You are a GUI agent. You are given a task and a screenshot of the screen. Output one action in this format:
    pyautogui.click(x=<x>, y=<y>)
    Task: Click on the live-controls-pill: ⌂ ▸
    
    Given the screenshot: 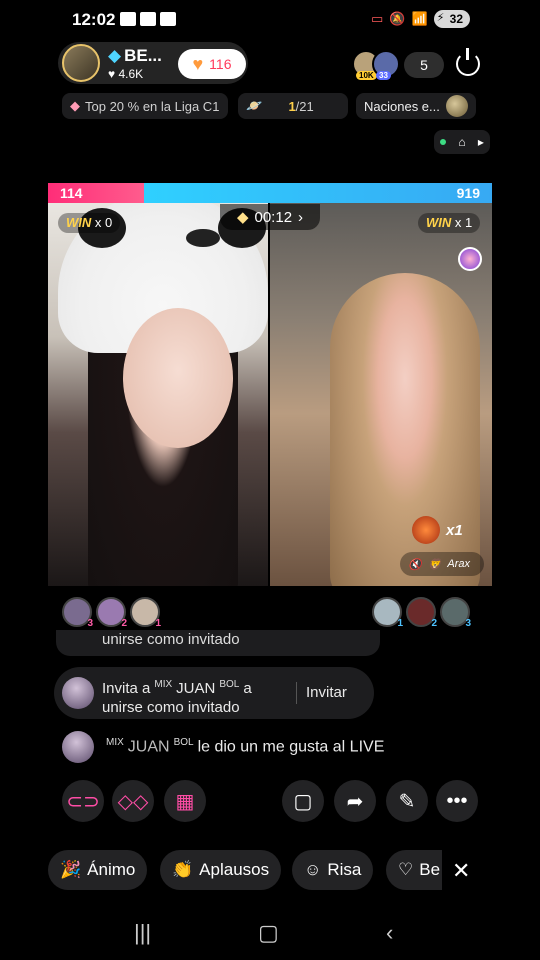 What is the action you would take?
    pyautogui.click(x=462, y=142)
    